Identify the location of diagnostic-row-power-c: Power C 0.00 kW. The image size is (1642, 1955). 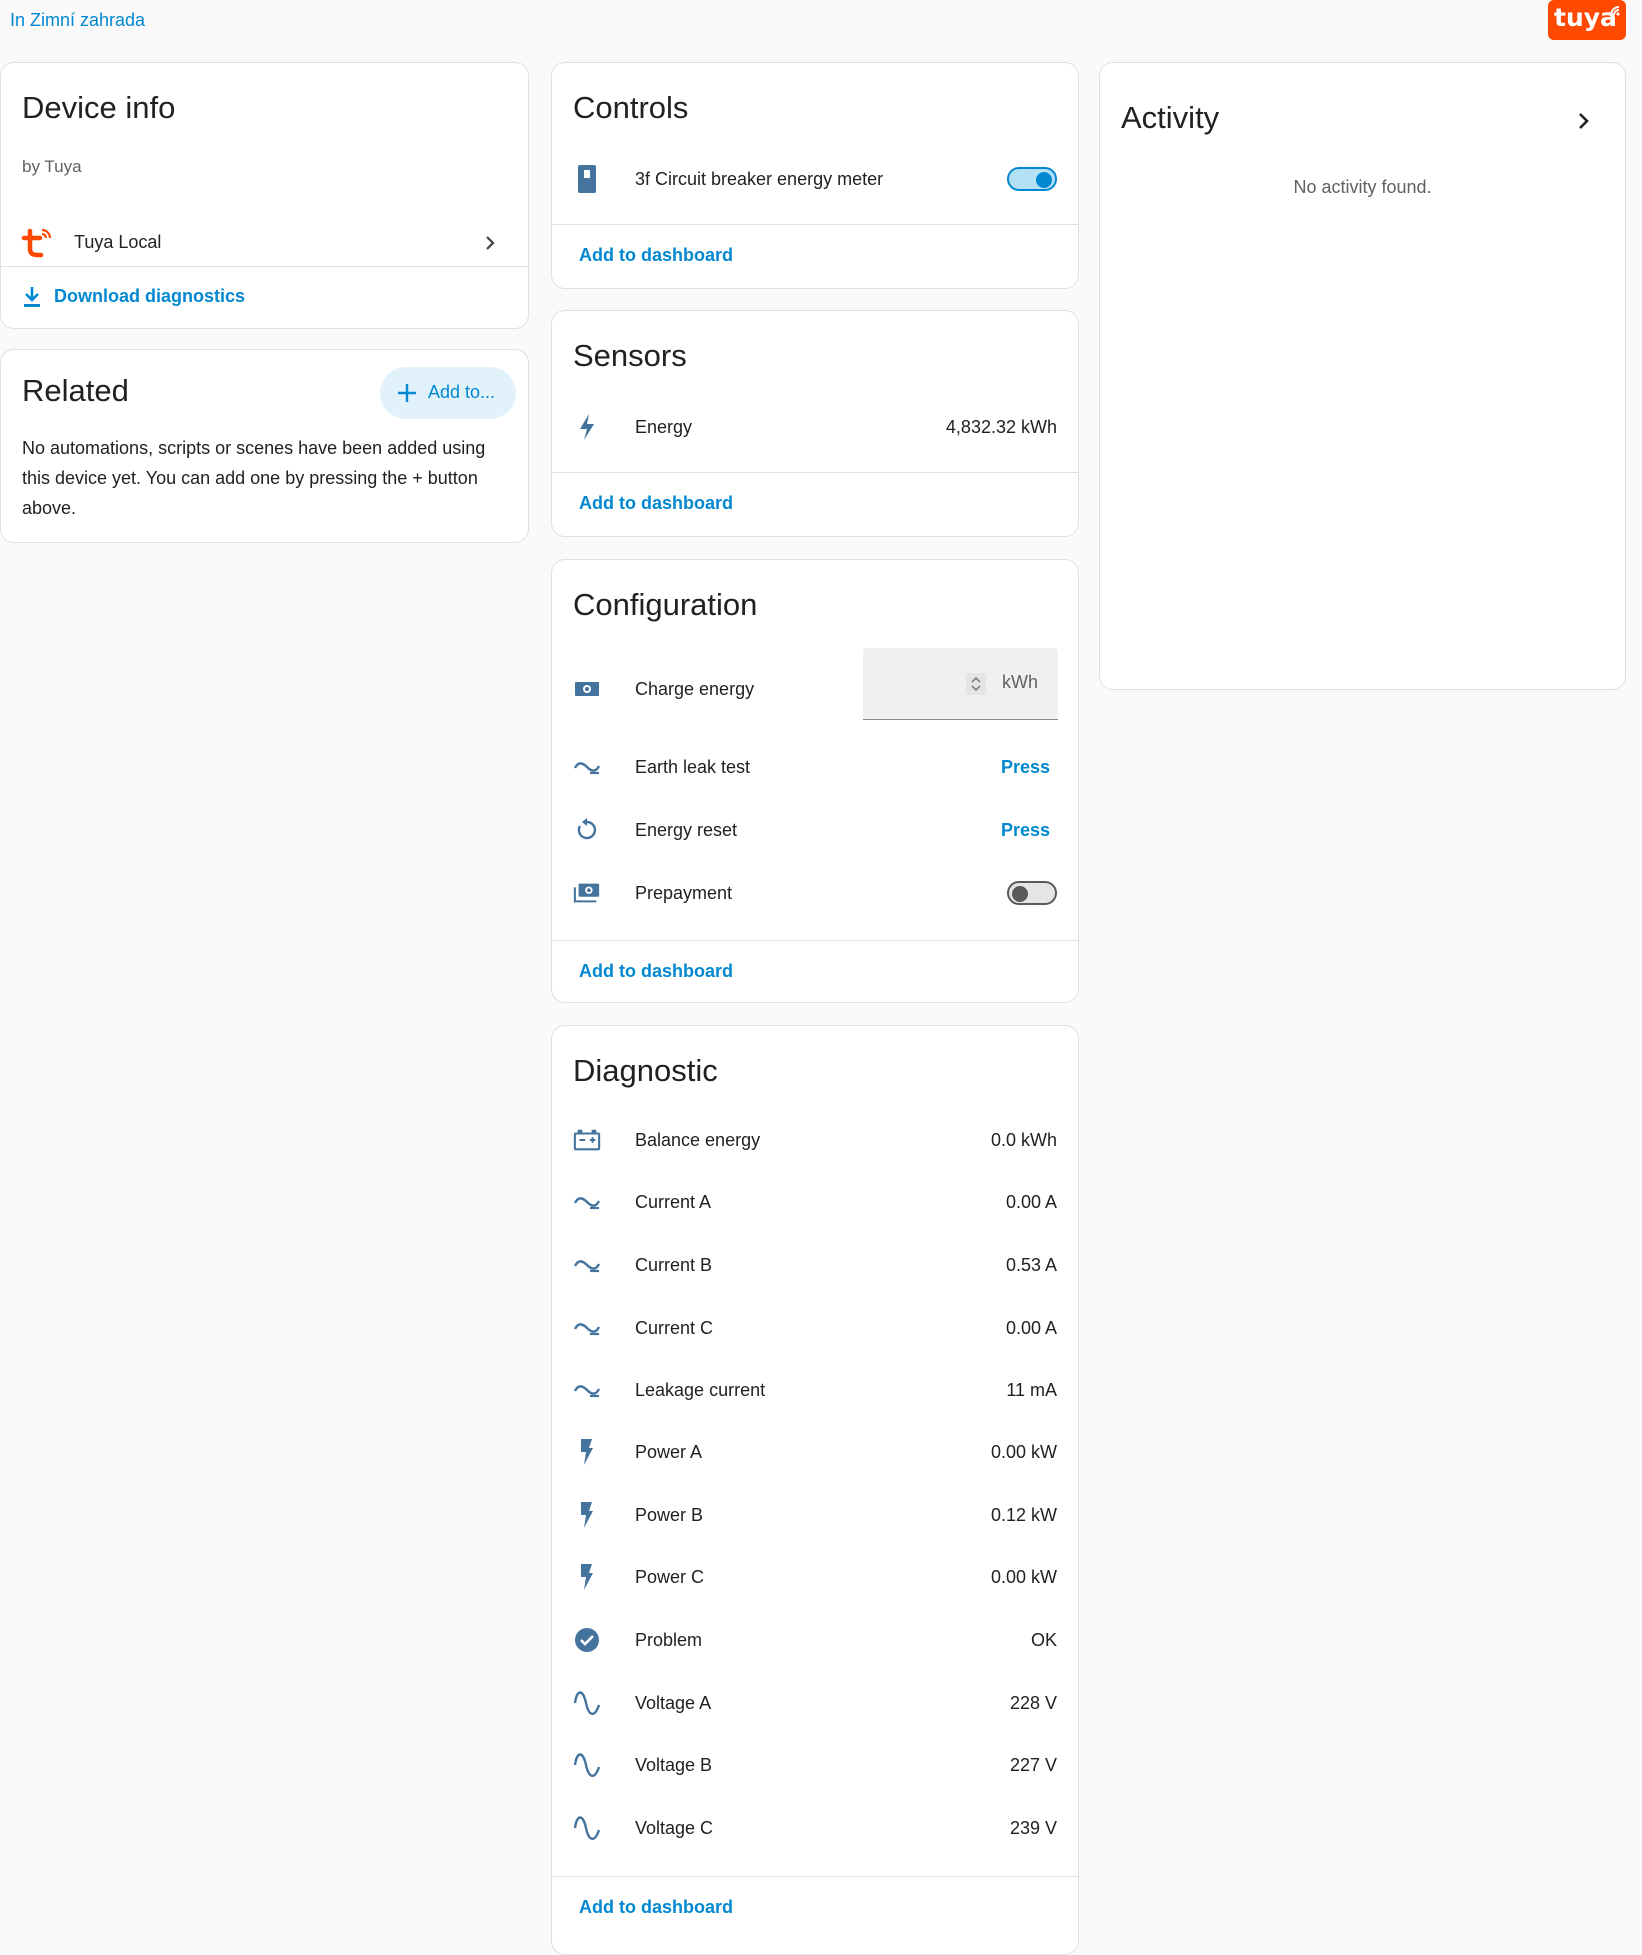
(815, 1577).